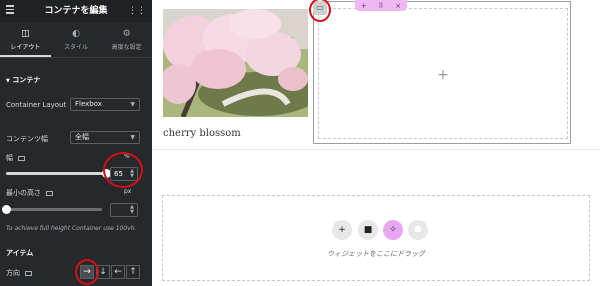 The height and width of the screenshot is (286, 600). What do you see at coordinates (25, 47) in the screenshot?
I see `tab-layout-label: レイアウト` at bounding box center [25, 47].